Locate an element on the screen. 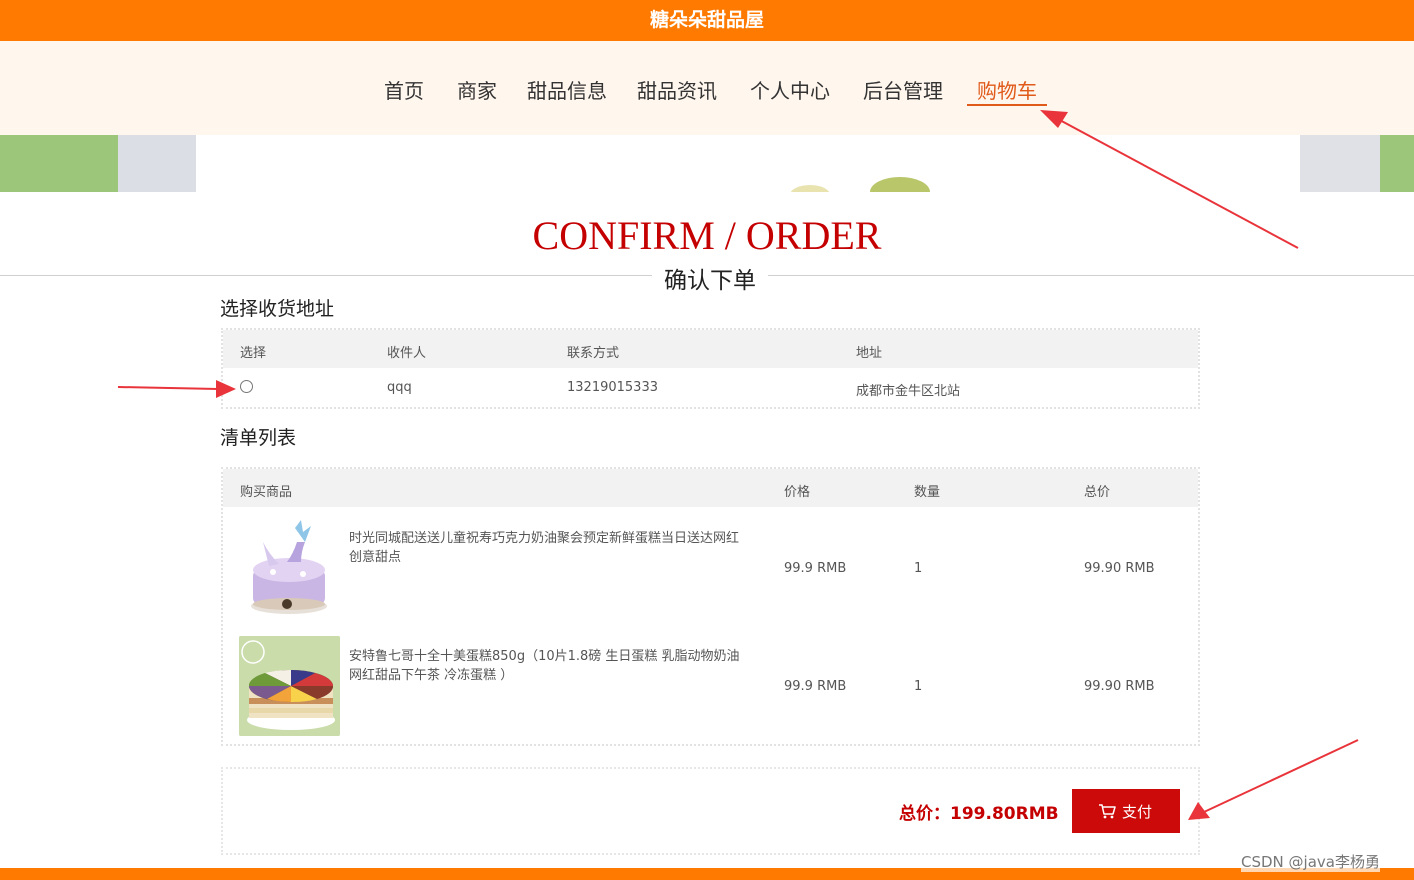 Image resolution: width=1414 pixels, height=880 pixels. column-header: 总价 is located at coordinates (1097, 492).